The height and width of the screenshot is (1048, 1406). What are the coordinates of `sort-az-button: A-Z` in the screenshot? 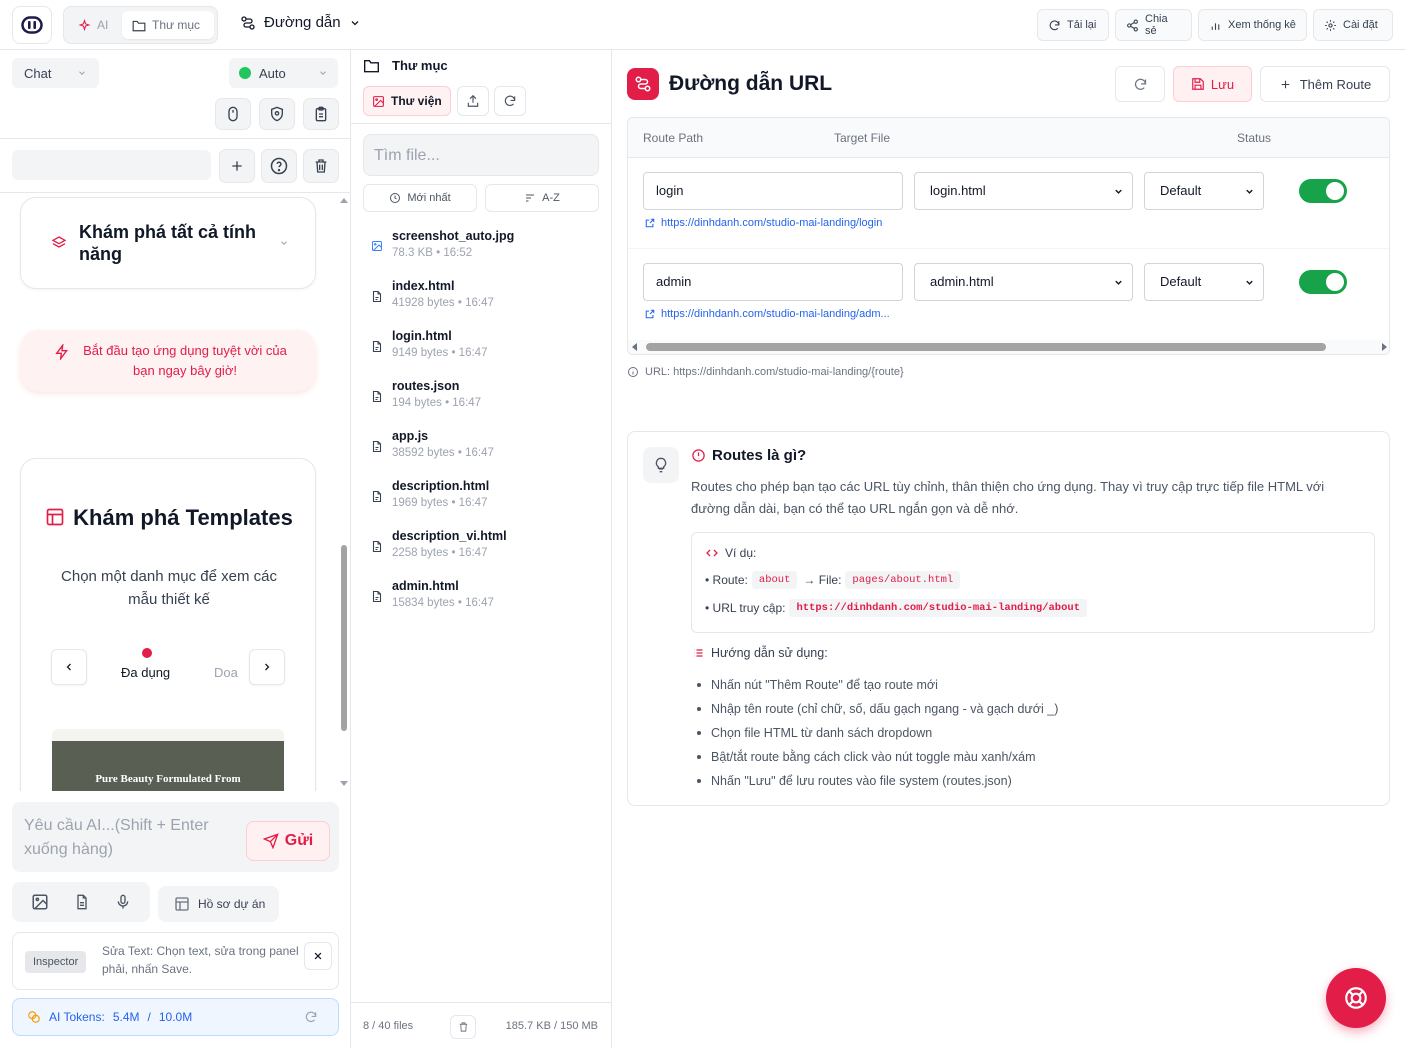 It's located at (542, 198).